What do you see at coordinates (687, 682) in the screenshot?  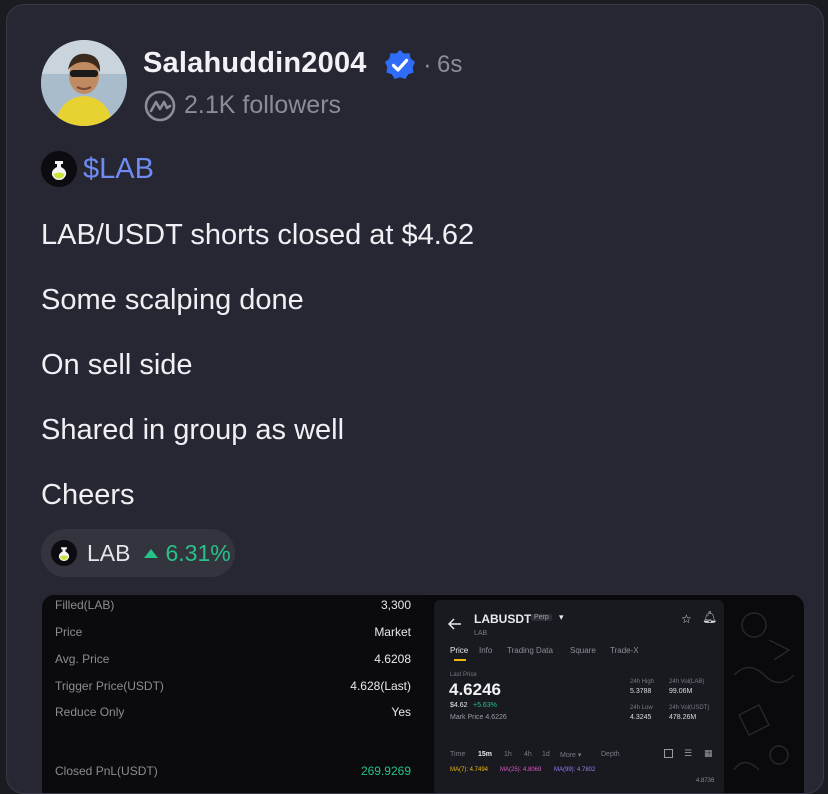 I see `stat-label: 24h Vol(LAB)` at bounding box center [687, 682].